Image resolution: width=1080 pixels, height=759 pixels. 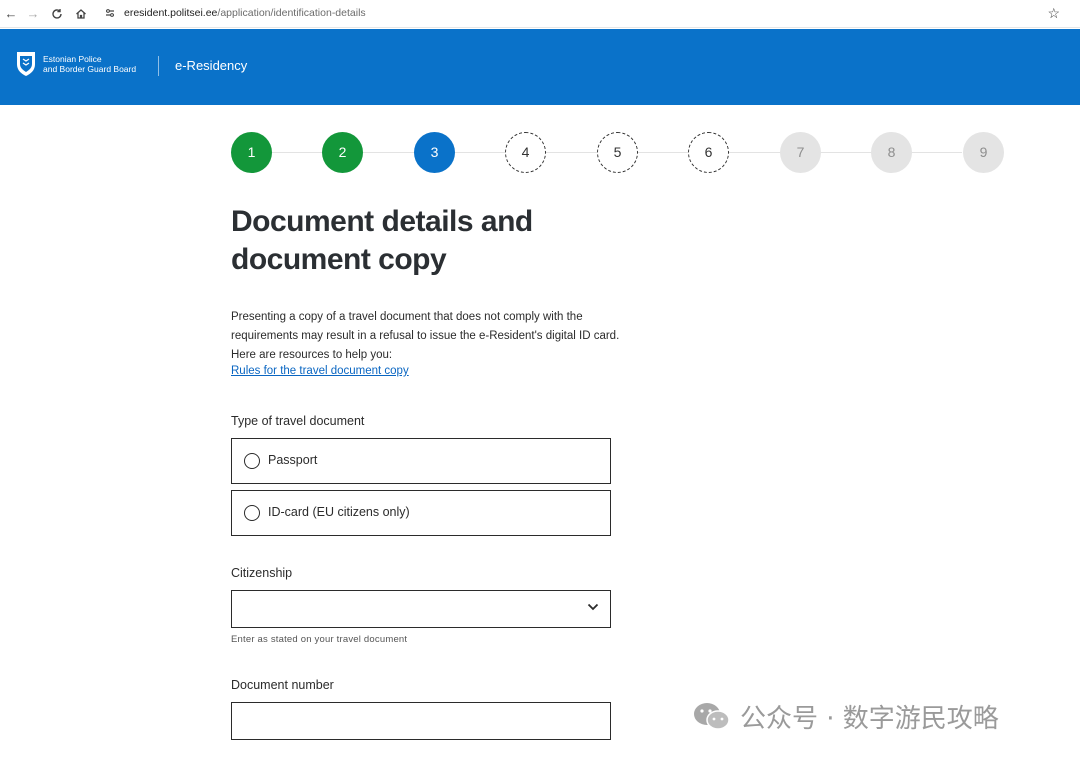 What do you see at coordinates (90, 69) in the screenshot?
I see `org-name-line2: and Border Guard Board` at bounding box center [90, 69].